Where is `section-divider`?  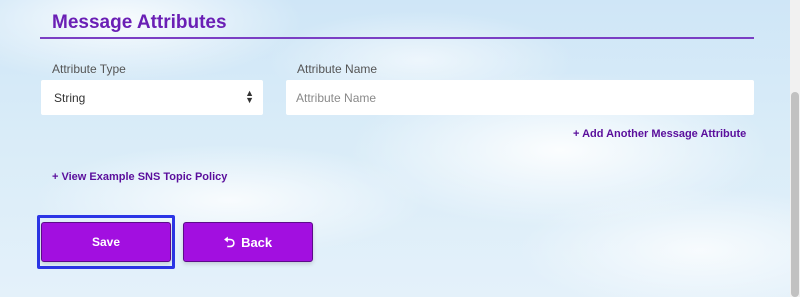 section-divider is located at coordinates (397, 38).